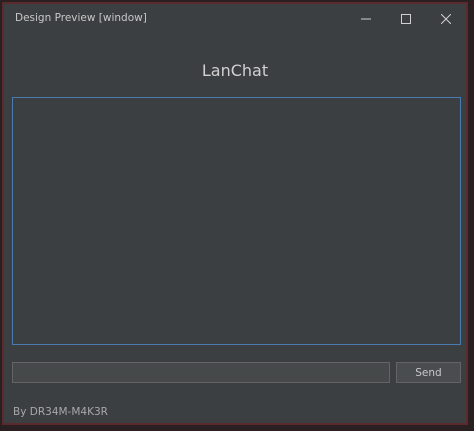 The image size is (474, 431). Describe the element at coordinates (235, 19) in the screenshot. I see `title-bar: Design Preview [window]` at that location.